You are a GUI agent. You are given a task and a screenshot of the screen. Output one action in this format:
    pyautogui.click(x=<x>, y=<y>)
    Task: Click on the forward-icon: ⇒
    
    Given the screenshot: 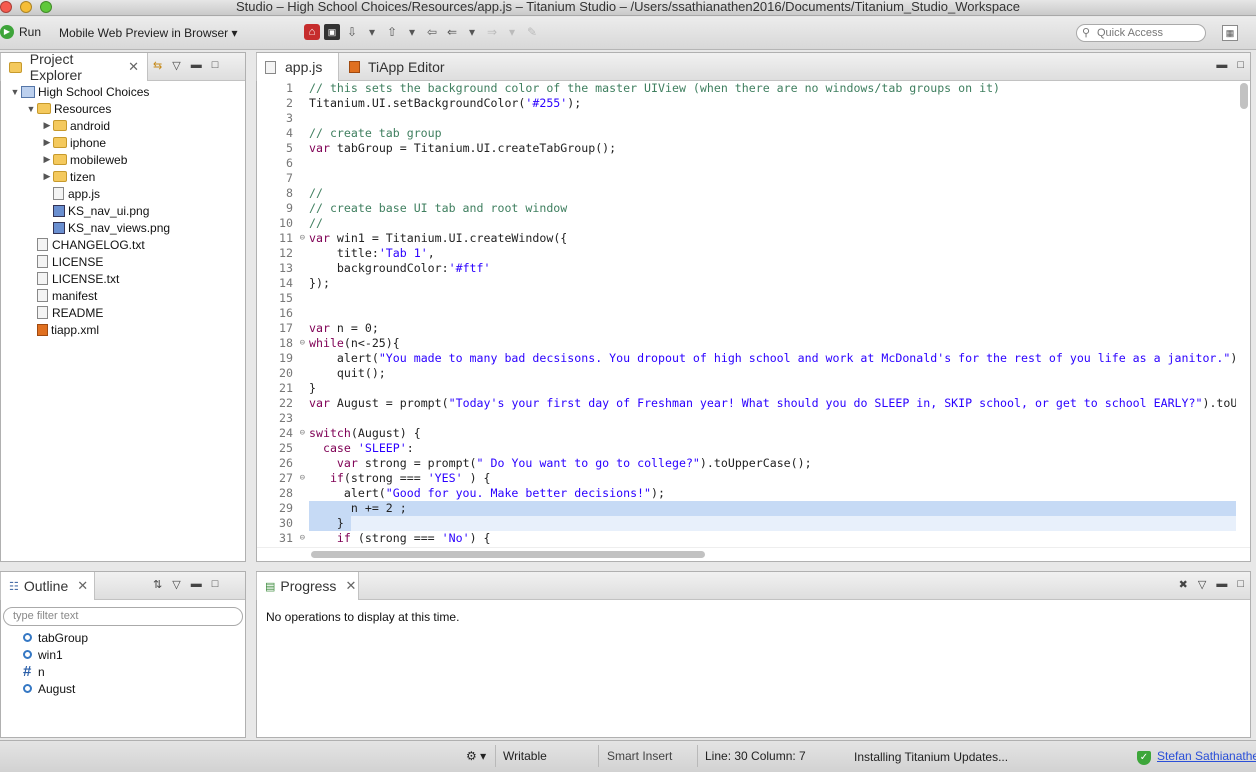 What is the action you would take?
    pyautogui.click(x=492, y=32)
    